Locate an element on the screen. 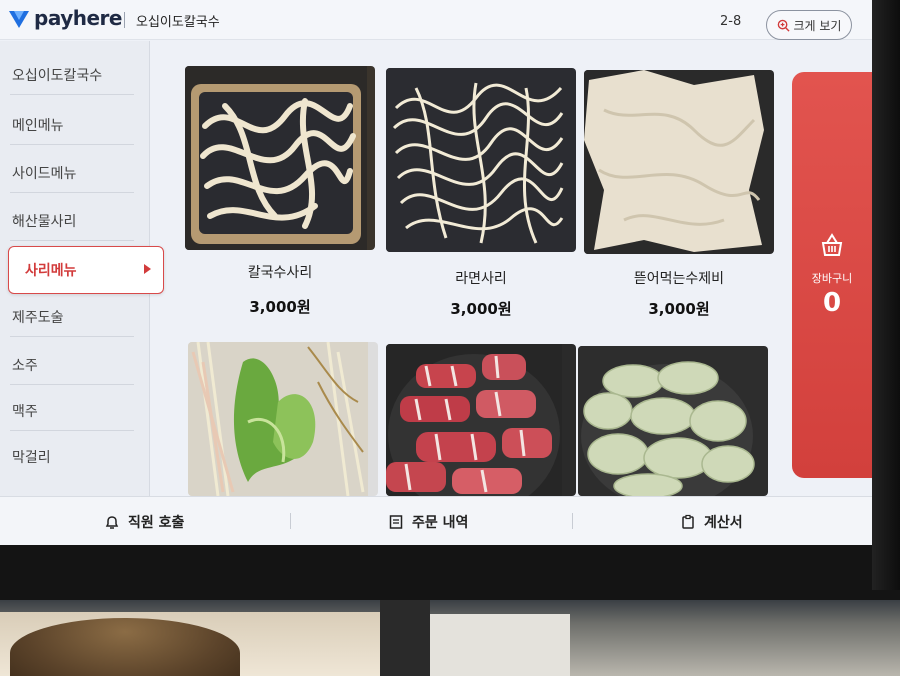 The image size is (900, 676). order-history-label: 주문 내역 is located at coordinates (440, 523).